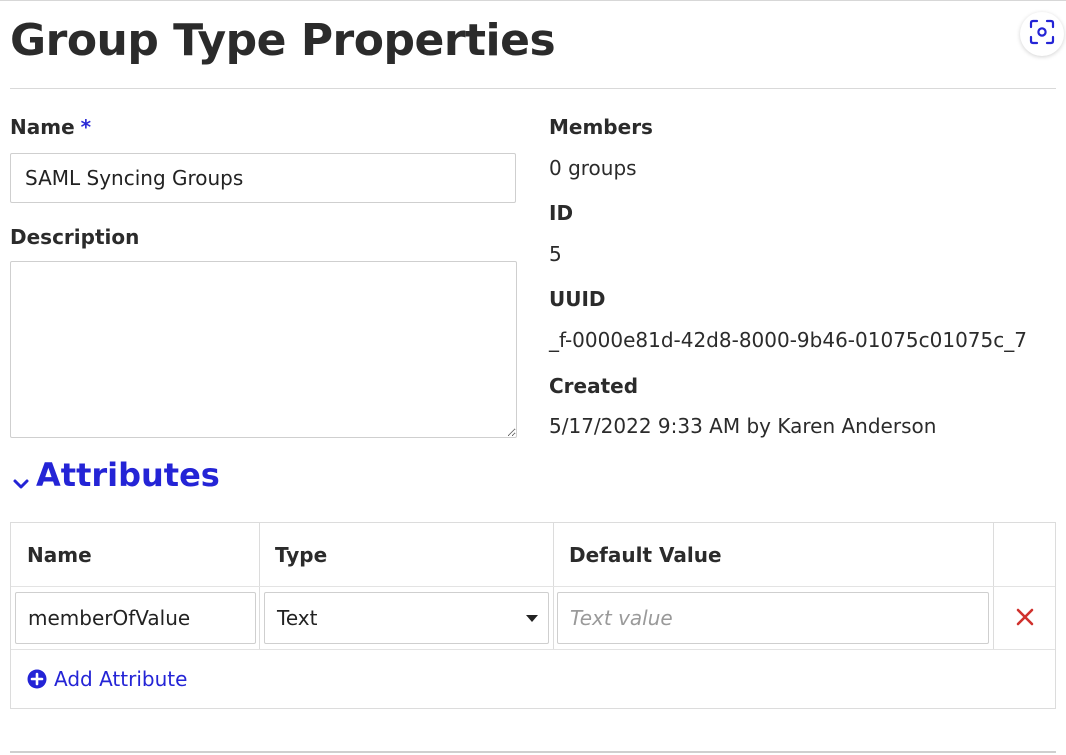 The height and width of the screenshot is (755, 1066). I want to click on add-attribute-label: Add Attribute, so click(121, 679).